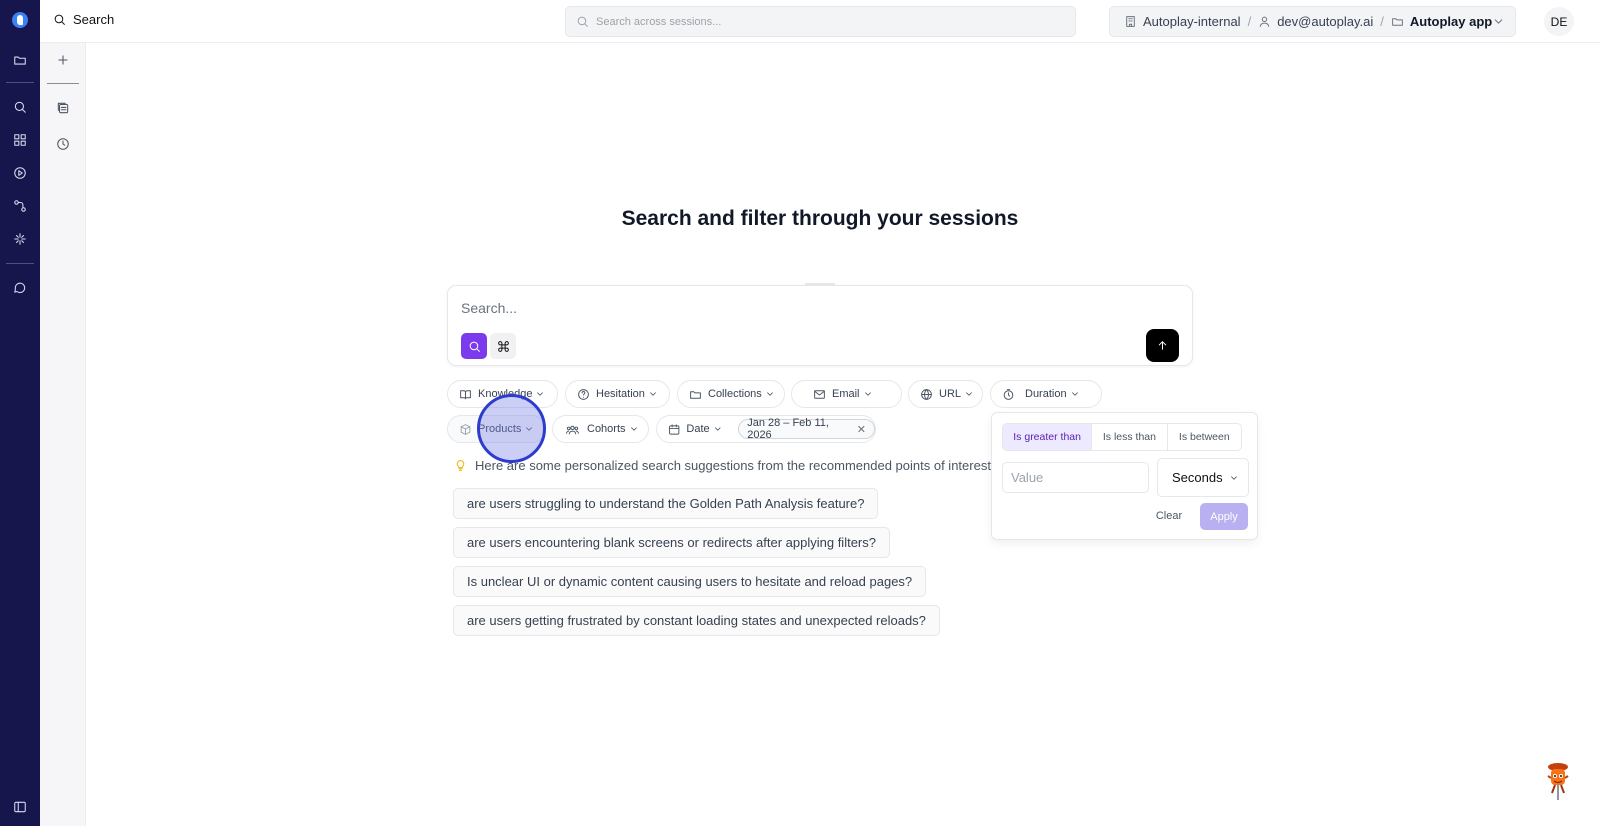  I want to click on avatar: DE, so click(1559, 21).